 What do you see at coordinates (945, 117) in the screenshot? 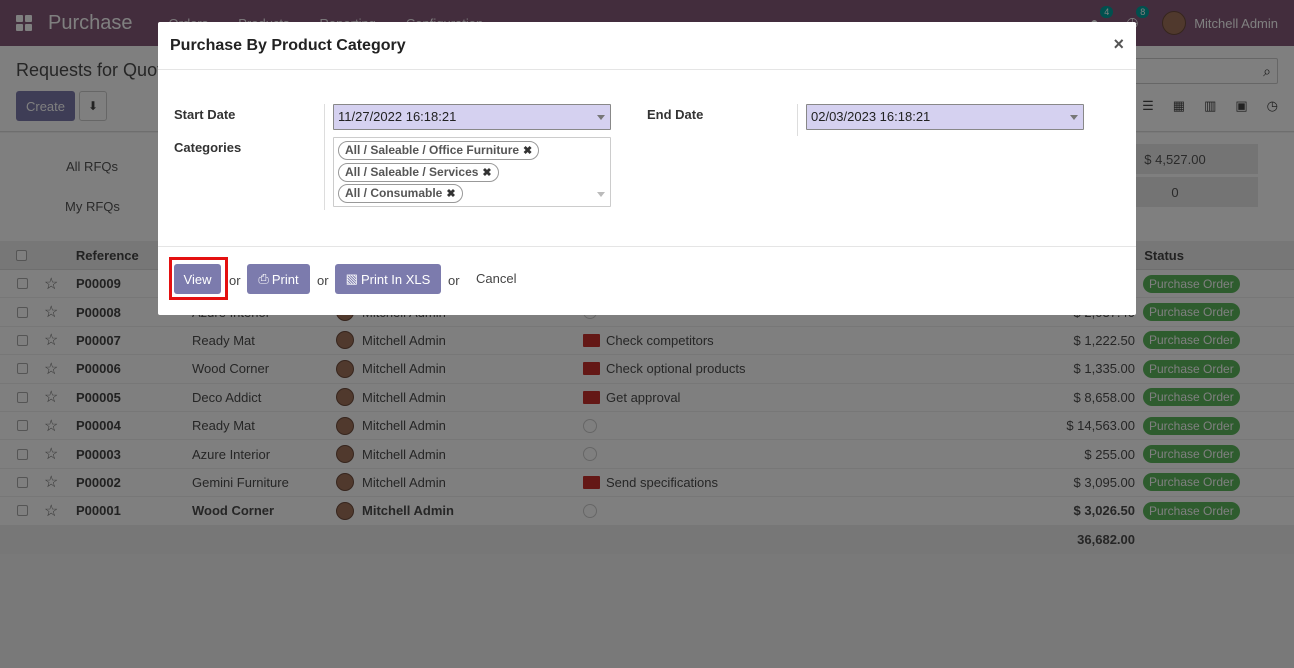
I see `end-date-field: 02/03/2023 16:18:21` at bounding box center [945, 117].